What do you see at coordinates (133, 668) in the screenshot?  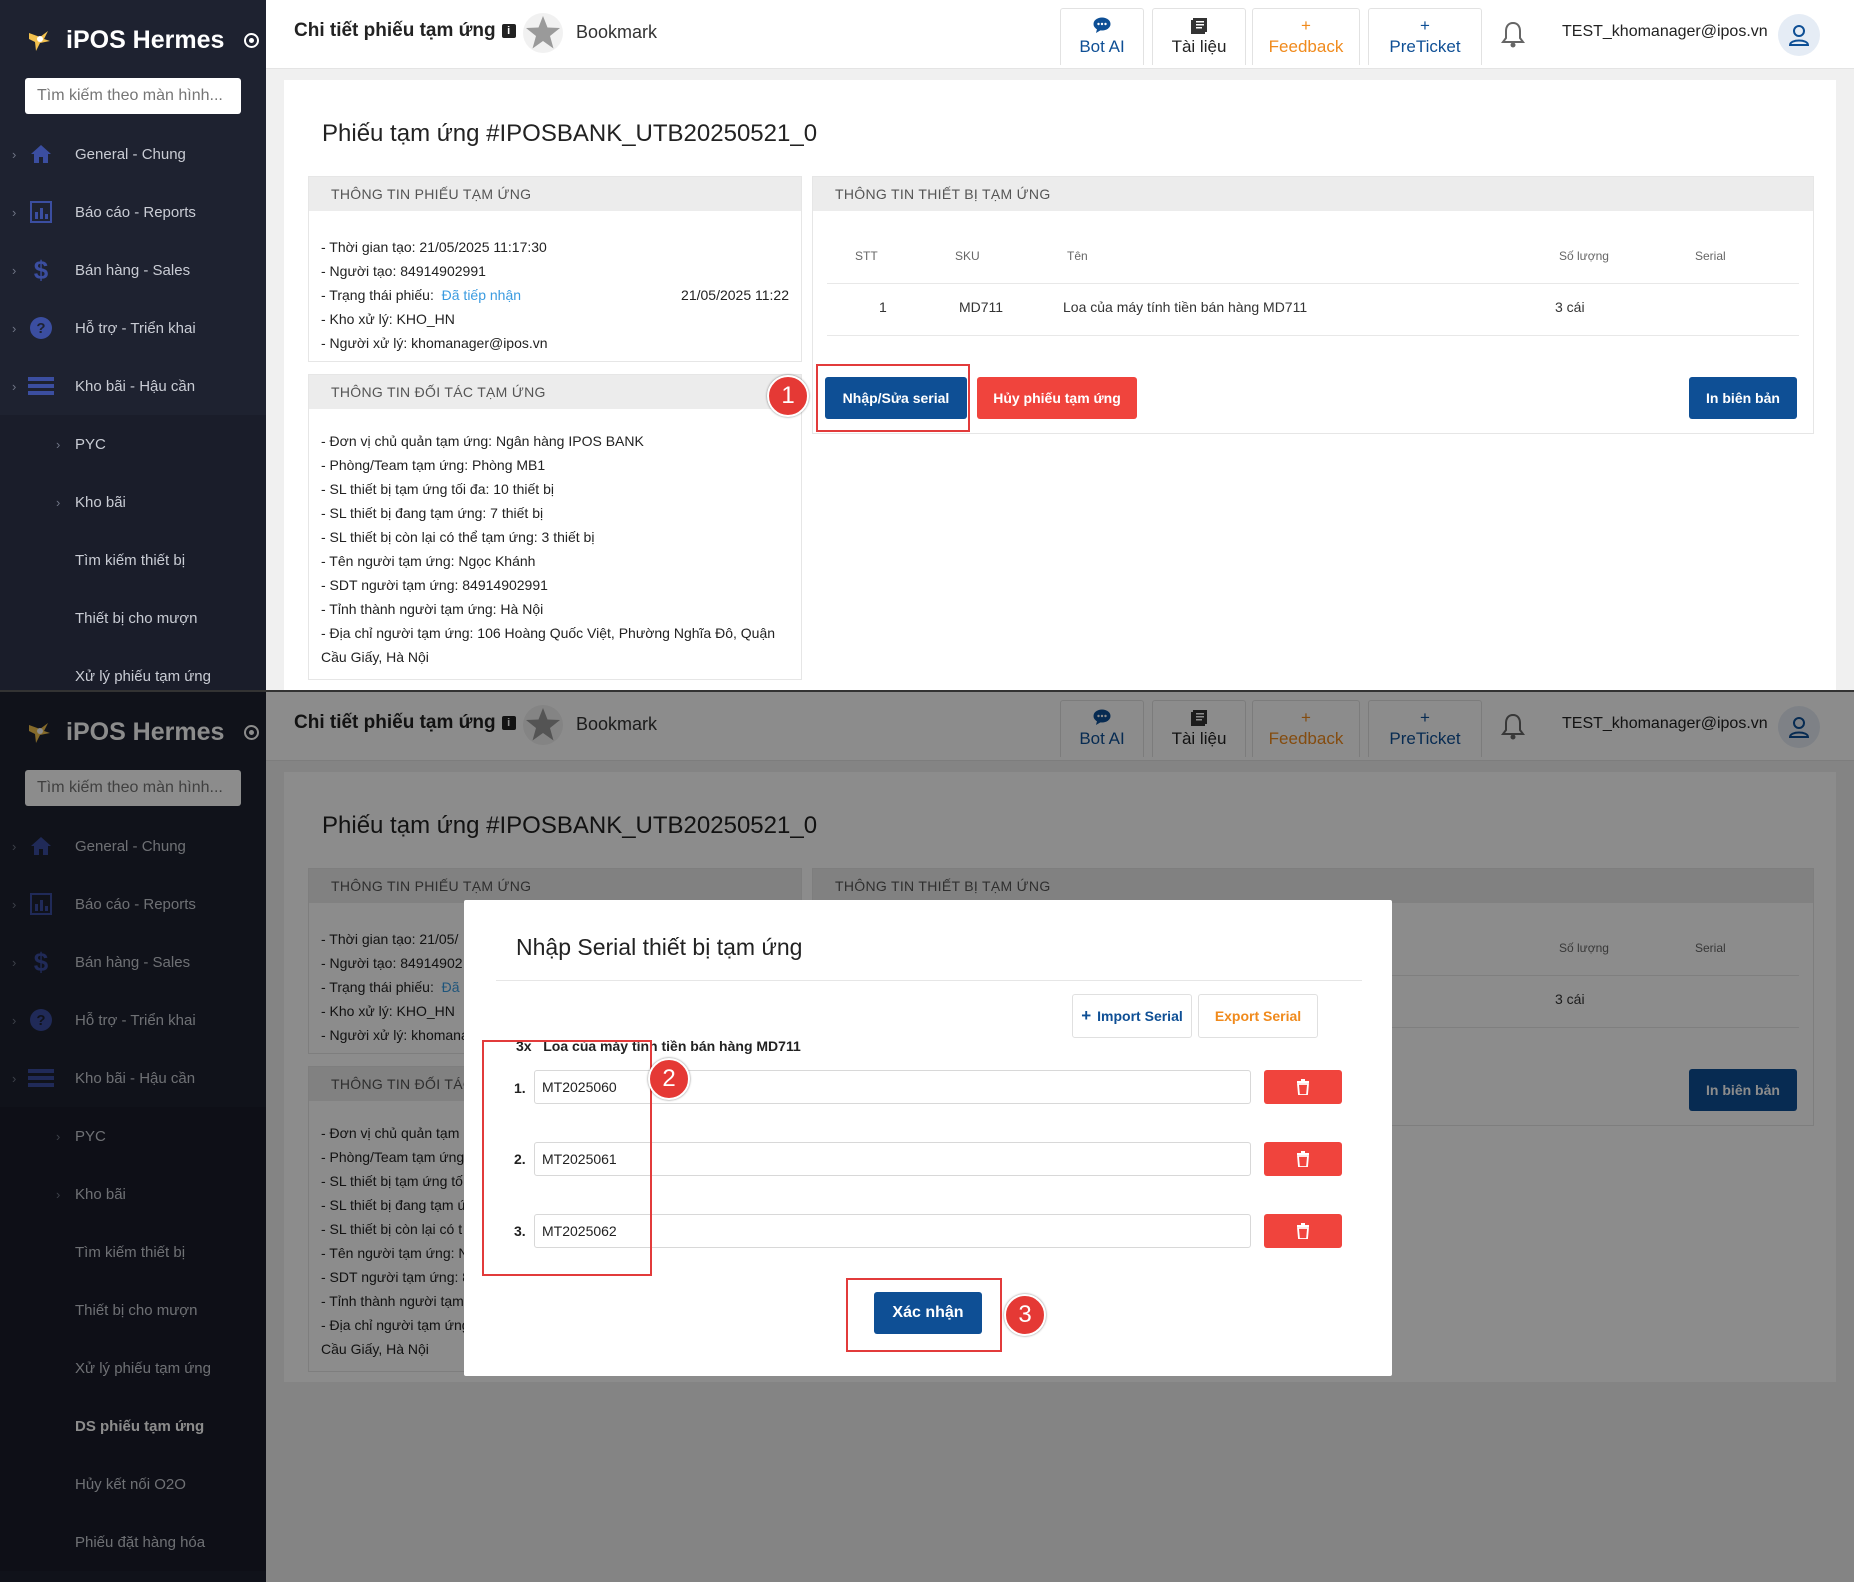 I see `submenu-item-process-advance: Xử lý phiếu tạm ứng` at bounding box center [133, 668].